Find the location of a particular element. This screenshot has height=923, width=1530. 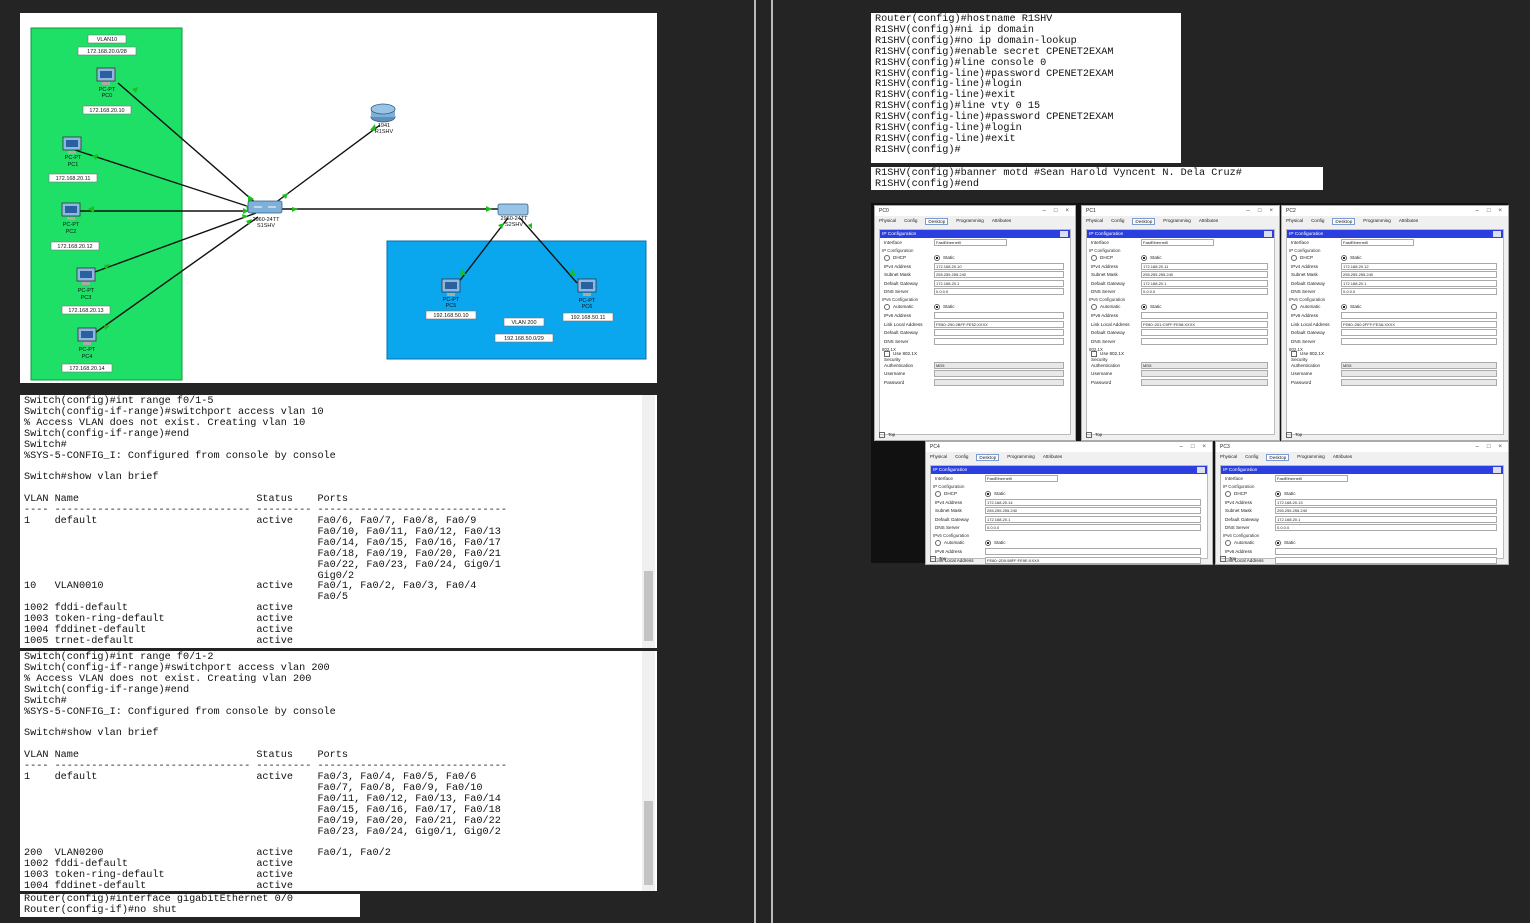

terminal-vlan10-scroll-thumb is located at coordinates (648, 606).